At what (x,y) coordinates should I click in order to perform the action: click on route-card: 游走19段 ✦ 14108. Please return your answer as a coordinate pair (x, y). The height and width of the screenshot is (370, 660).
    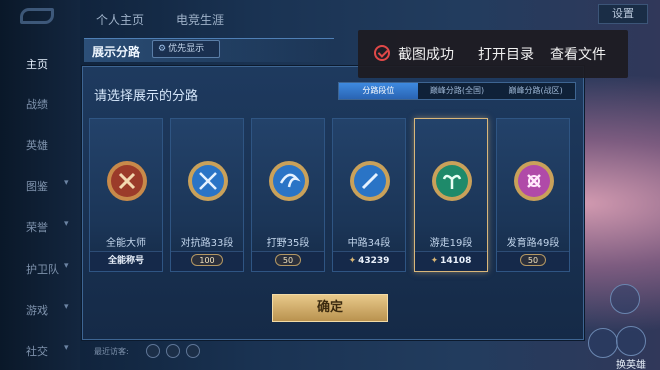
    Looking at the image, I should click on (451, 195).